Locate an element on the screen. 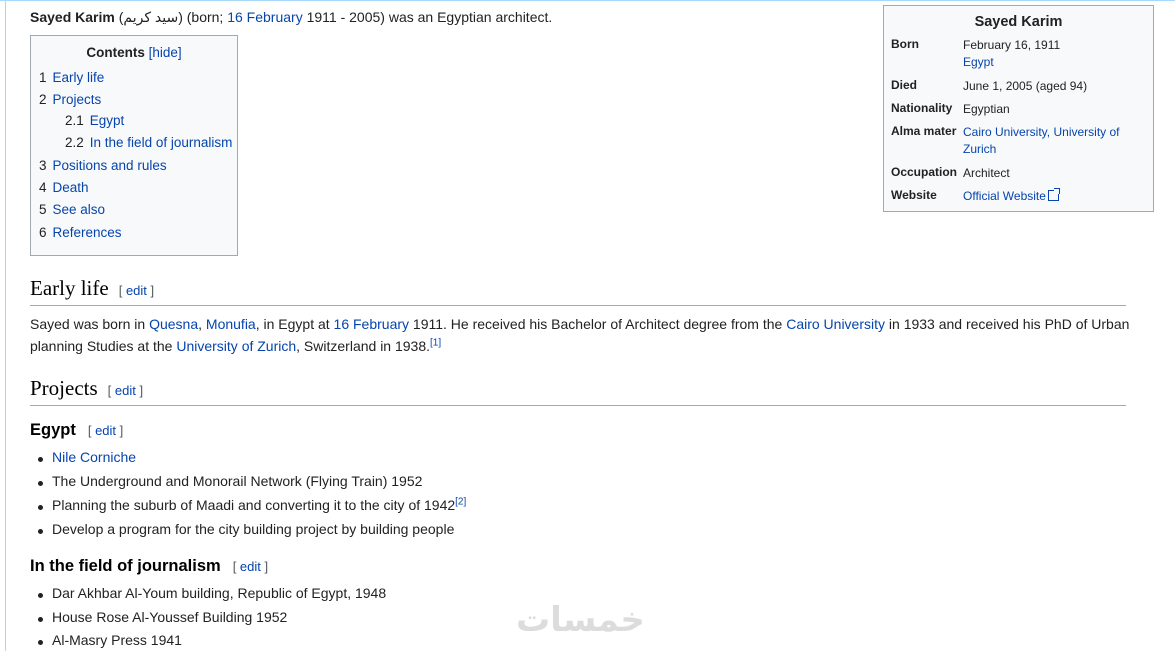  alma-cairo-link: Cairo University, is located at coordinates (1006, 132).